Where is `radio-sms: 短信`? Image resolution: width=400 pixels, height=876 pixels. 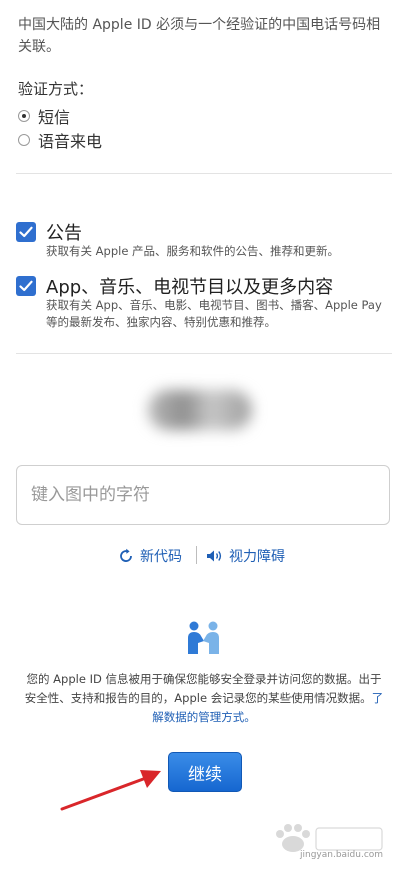
radio-sms: 短信 is located at coordinates (44, 116).